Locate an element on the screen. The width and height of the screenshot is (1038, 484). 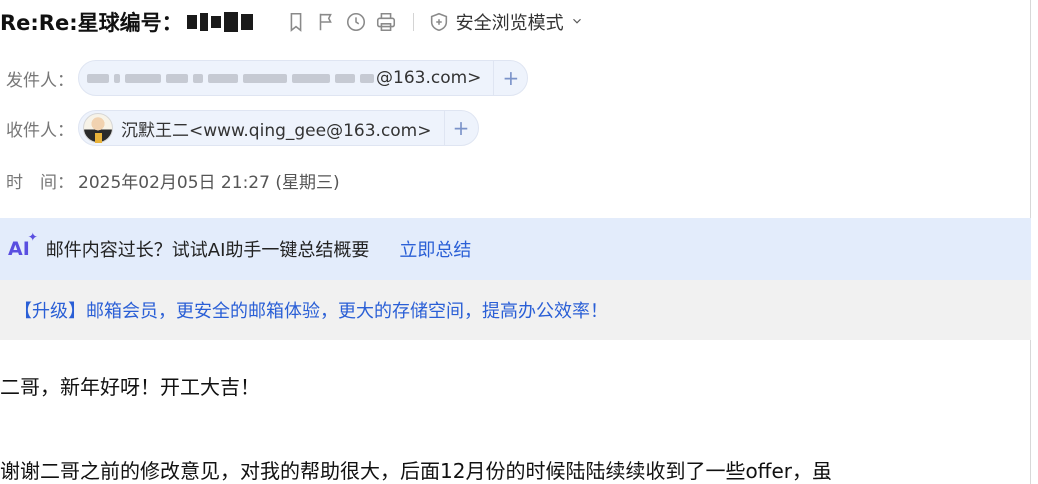
recipient-row: 收件人： 沉默王二<www.qing_gee@163.com> + is located at coordinates (242, 128).